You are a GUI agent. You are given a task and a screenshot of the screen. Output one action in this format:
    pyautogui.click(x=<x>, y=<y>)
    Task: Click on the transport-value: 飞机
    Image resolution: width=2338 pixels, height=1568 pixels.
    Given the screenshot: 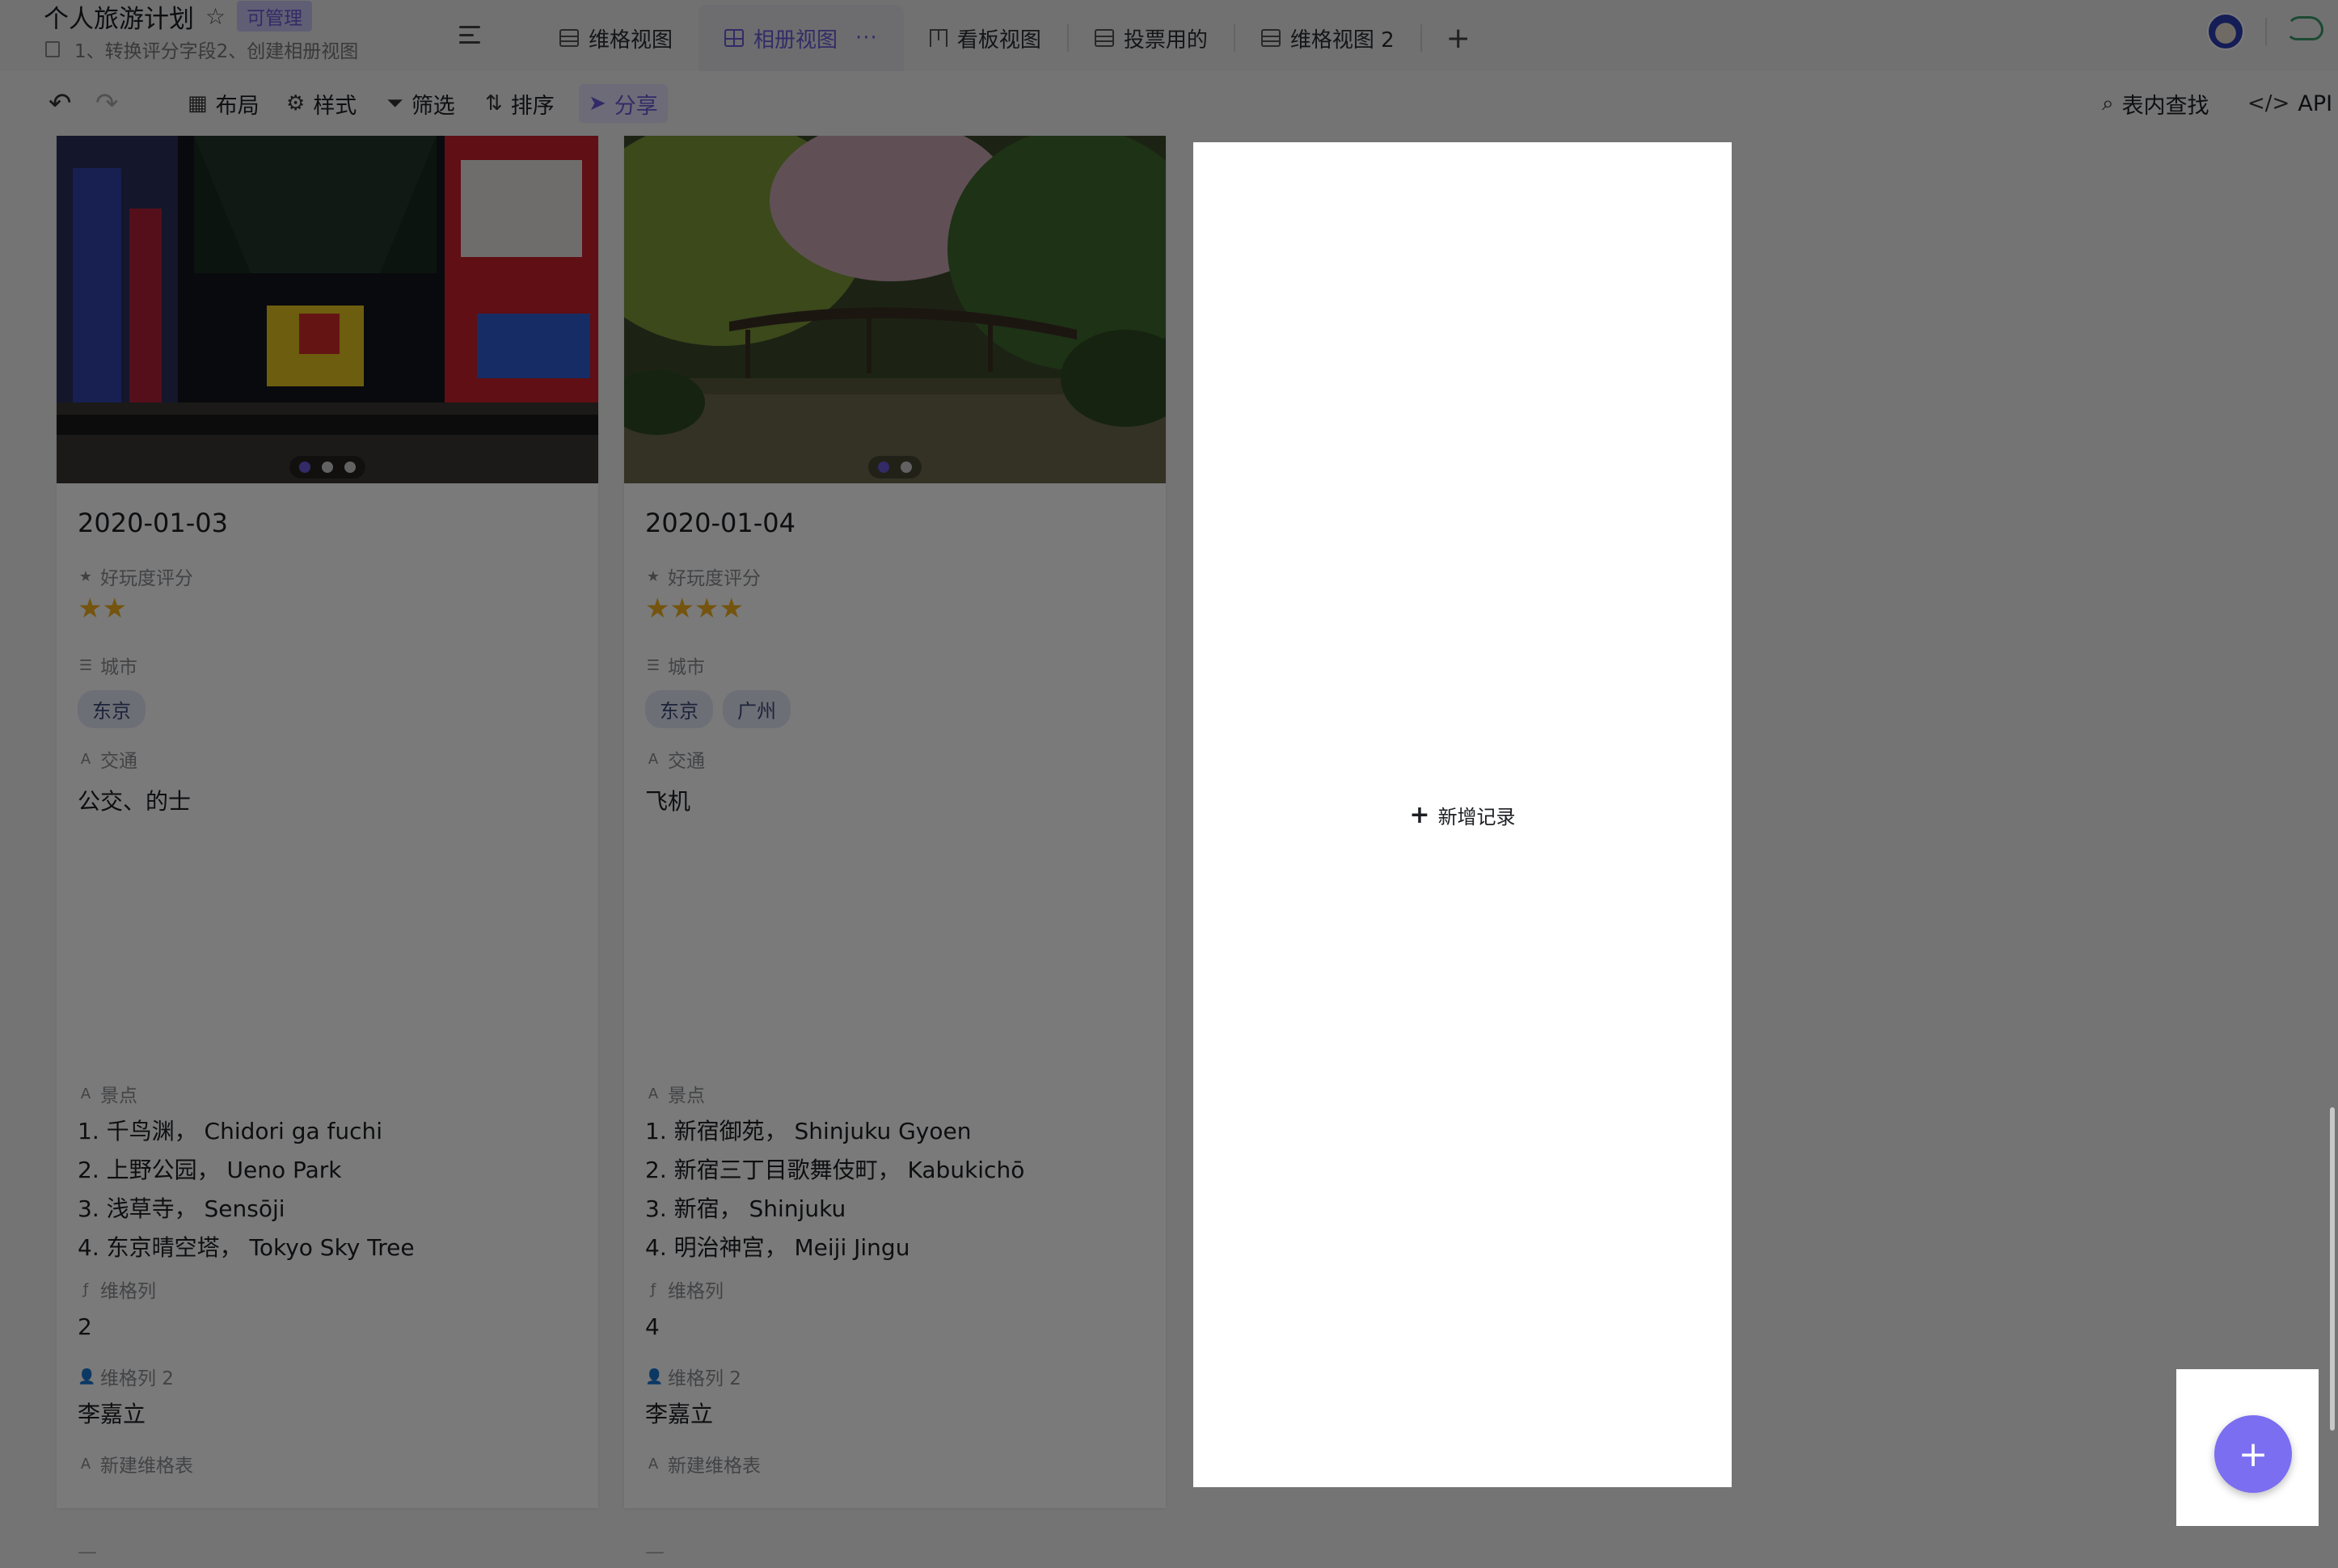 What is the action you would take?
    pyautogui.click(x=668, y=802)
    